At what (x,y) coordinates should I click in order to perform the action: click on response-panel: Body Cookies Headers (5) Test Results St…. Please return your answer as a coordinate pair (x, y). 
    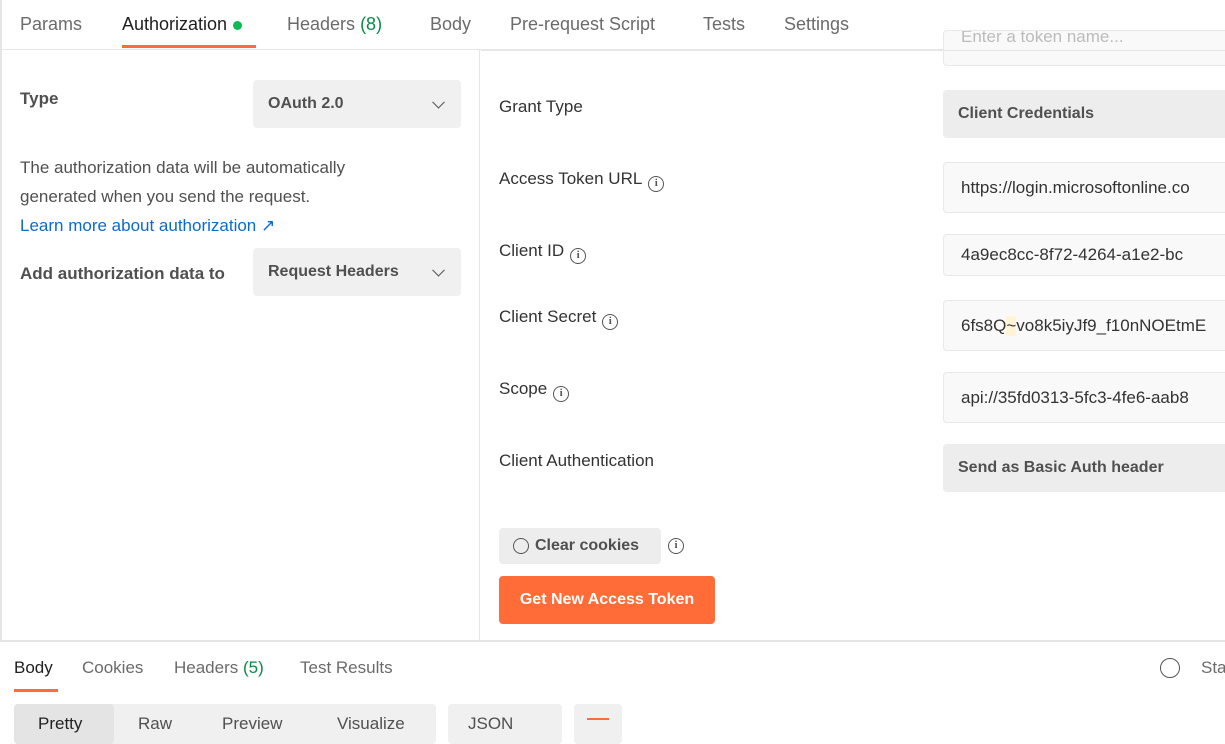
    Looking at the image, I should click on (612, 692).